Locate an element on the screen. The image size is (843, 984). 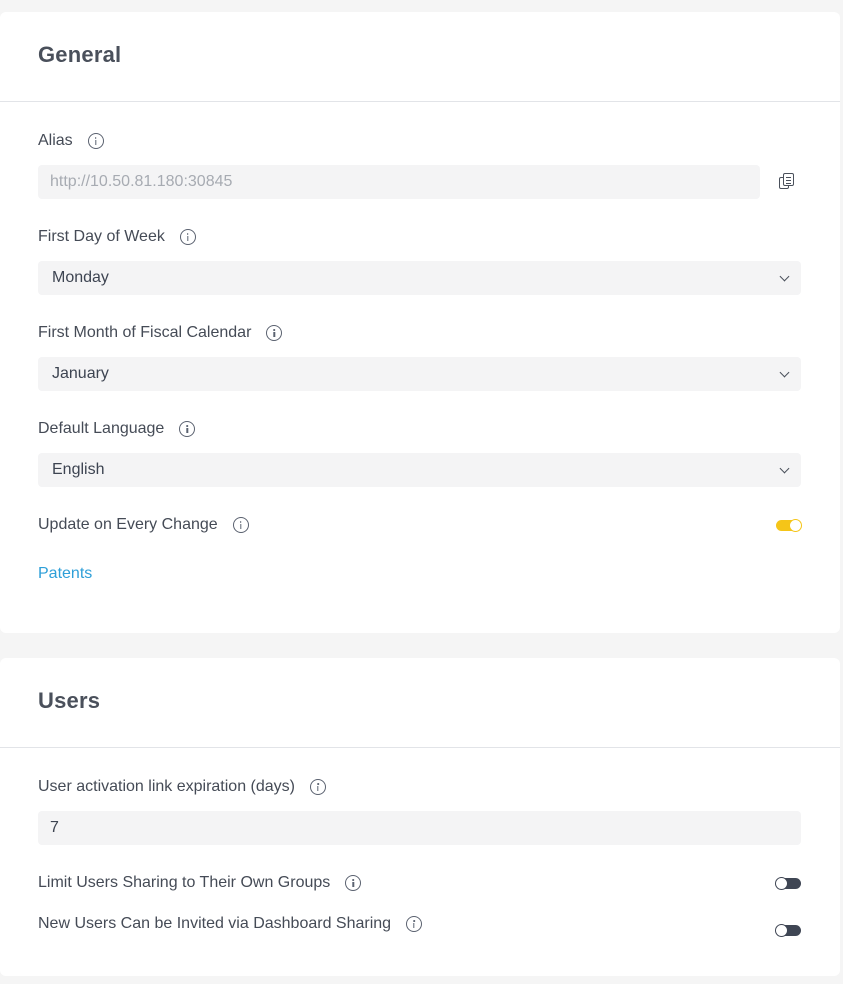
alias-label-row: Alias is located at coordinates (71, 141).